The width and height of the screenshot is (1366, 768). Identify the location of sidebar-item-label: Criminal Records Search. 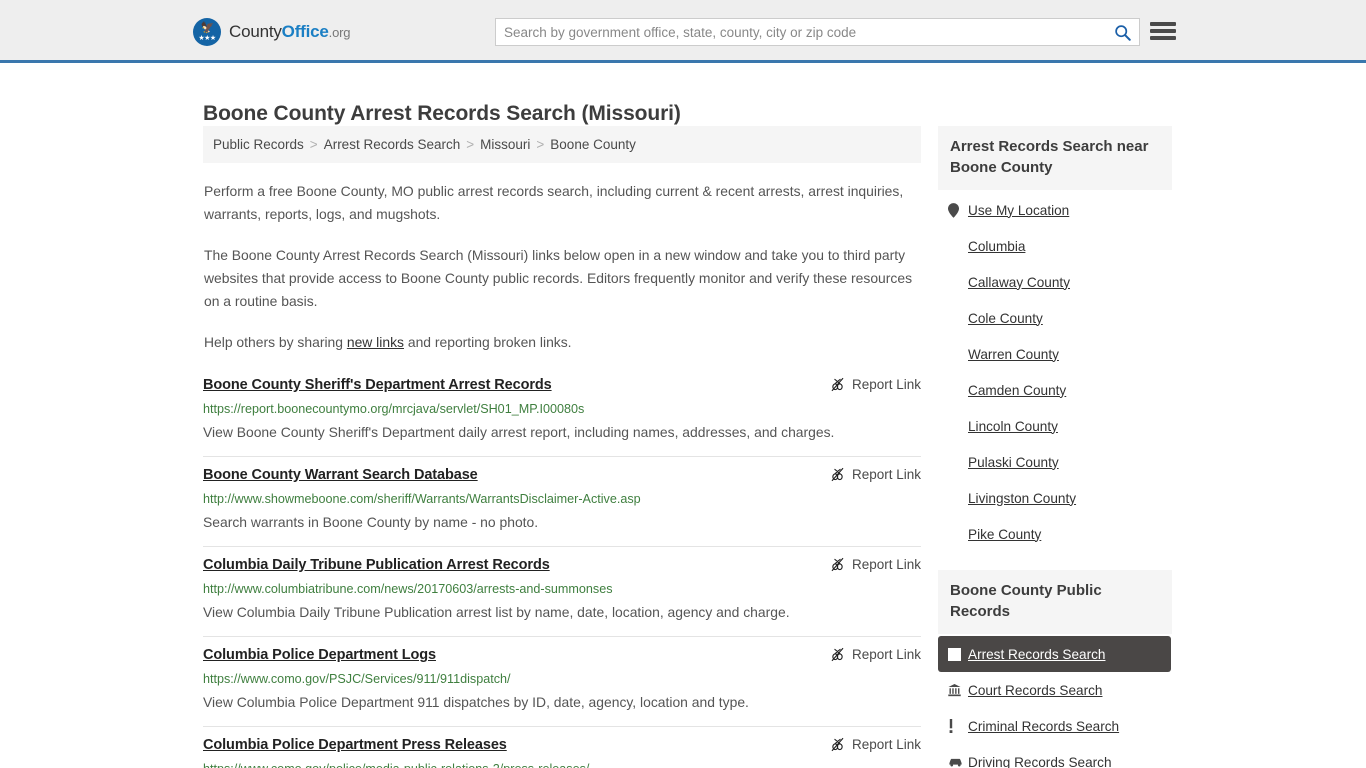
(1044, 726).